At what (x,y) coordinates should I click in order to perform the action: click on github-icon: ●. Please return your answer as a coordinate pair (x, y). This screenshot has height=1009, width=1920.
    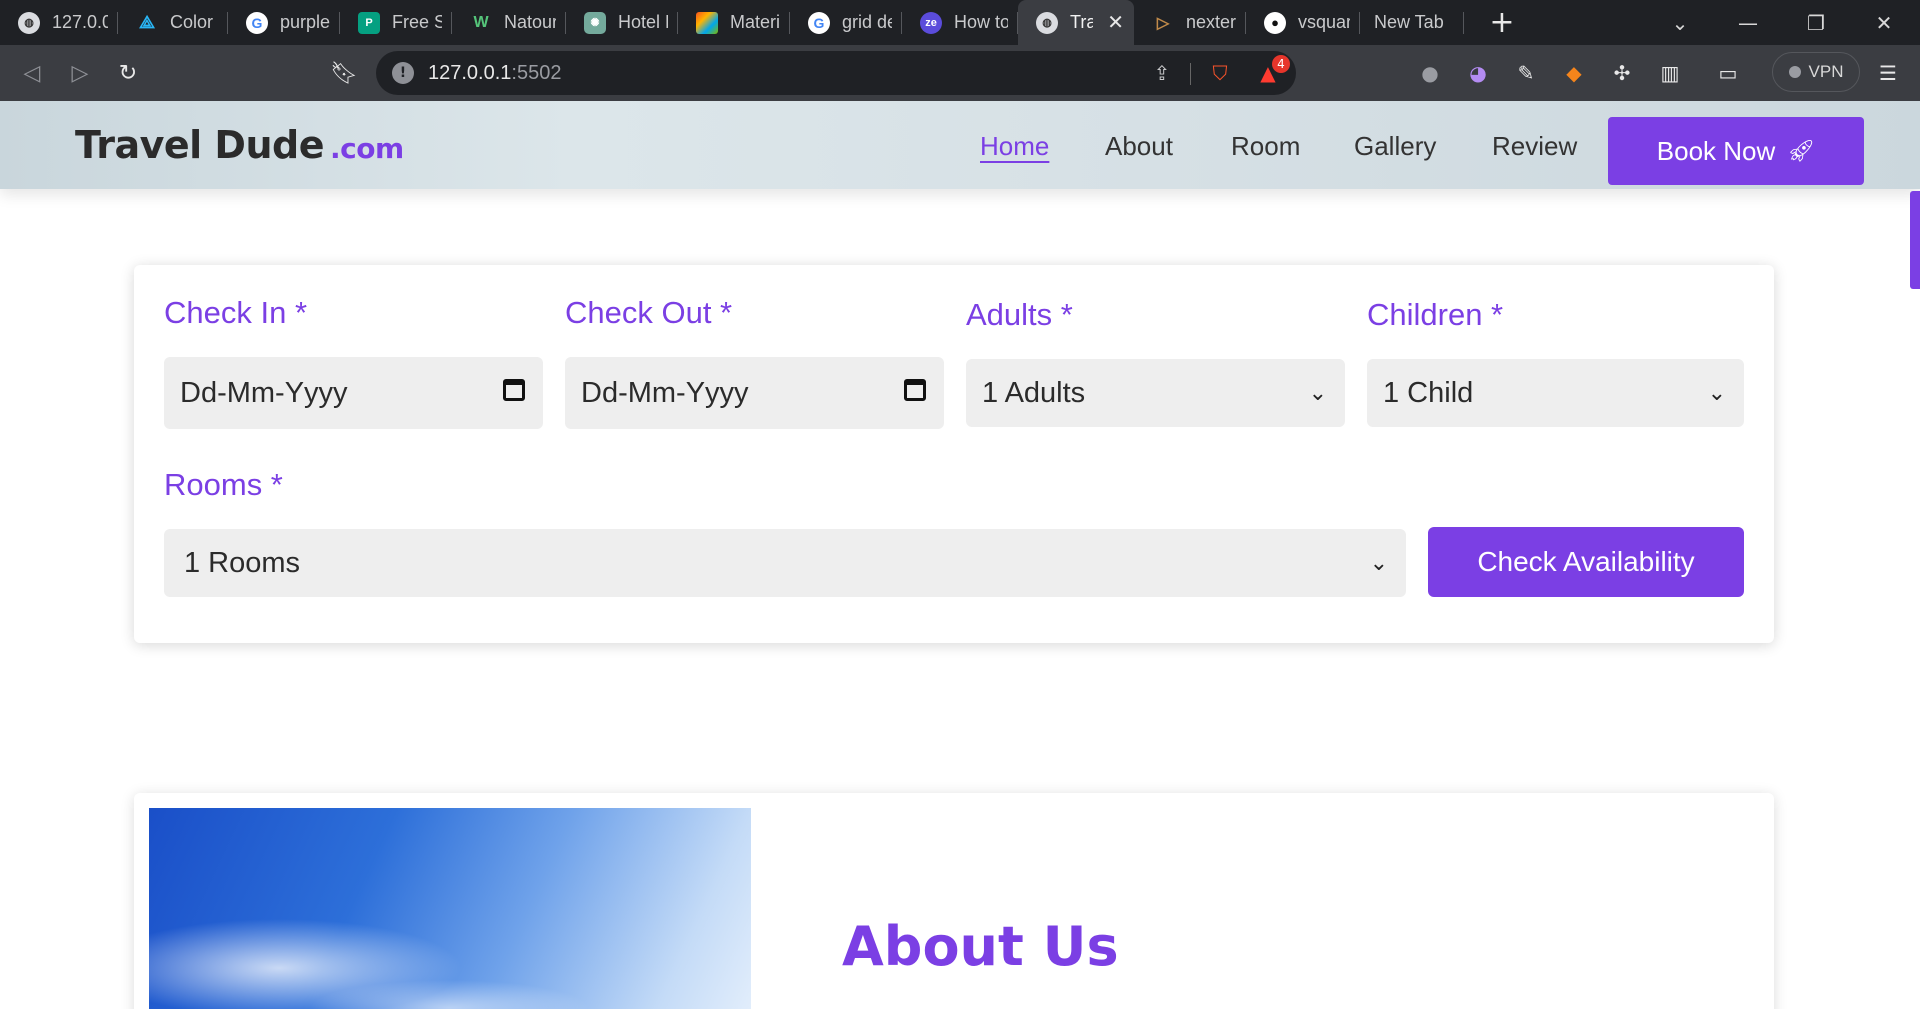
    Looking at the image, I should click on (1275, 22).